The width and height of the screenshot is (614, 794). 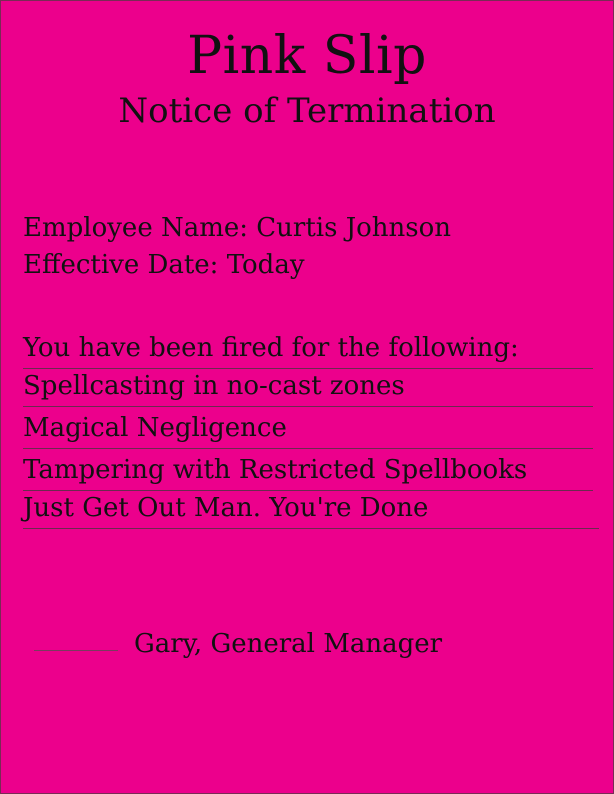 What do you see at coordinates (307, 56) in the screenshot?
I see `document-title: Pink Slip` at bounding box center [307, 56].